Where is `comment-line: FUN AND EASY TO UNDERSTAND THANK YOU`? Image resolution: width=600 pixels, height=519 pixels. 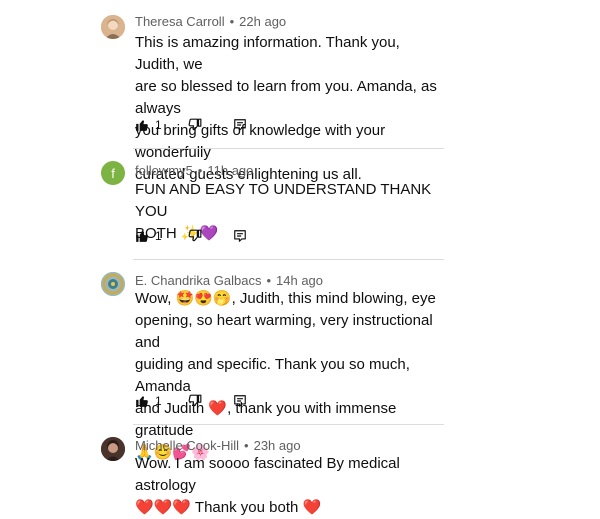 comment-line: FUN AND EASY TO UNDERSTAND THANK YOU is located at coordinates (283, 200).